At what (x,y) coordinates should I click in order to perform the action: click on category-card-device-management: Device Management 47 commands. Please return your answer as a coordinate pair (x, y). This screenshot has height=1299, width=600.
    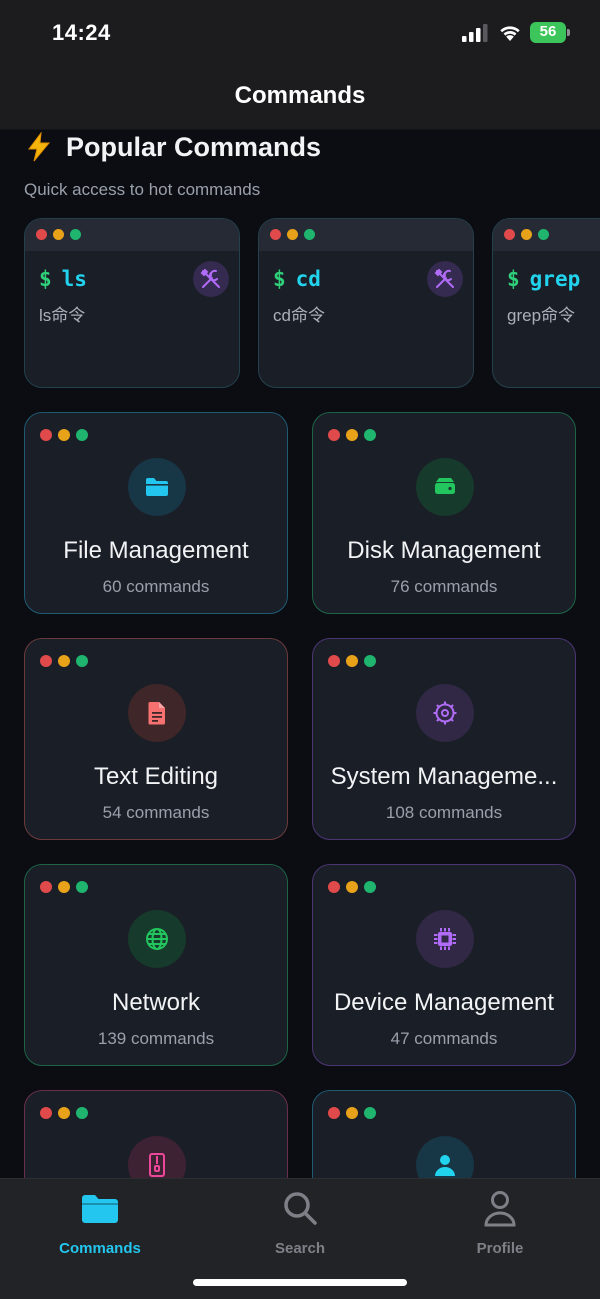
    Looking at the image, I should click on (444, 965).